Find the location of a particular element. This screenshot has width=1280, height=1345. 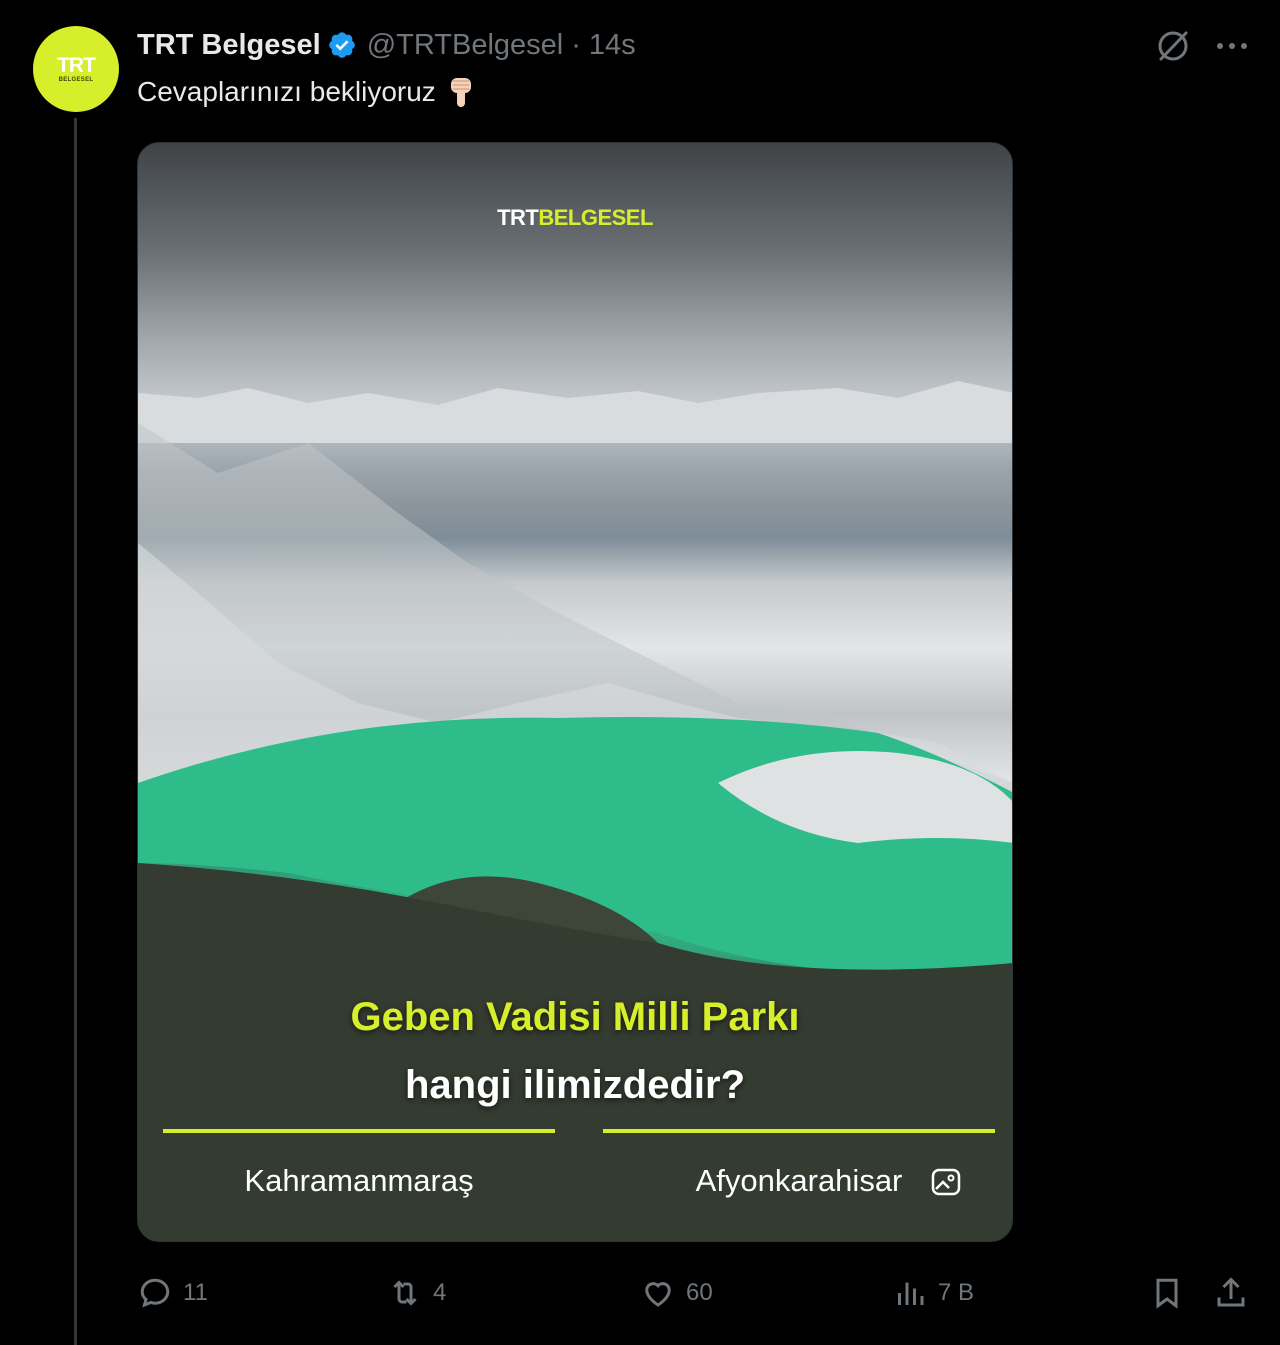

tweet-text: Cevaplarınızı bekliyoruz is located at coordinates (305, 92).